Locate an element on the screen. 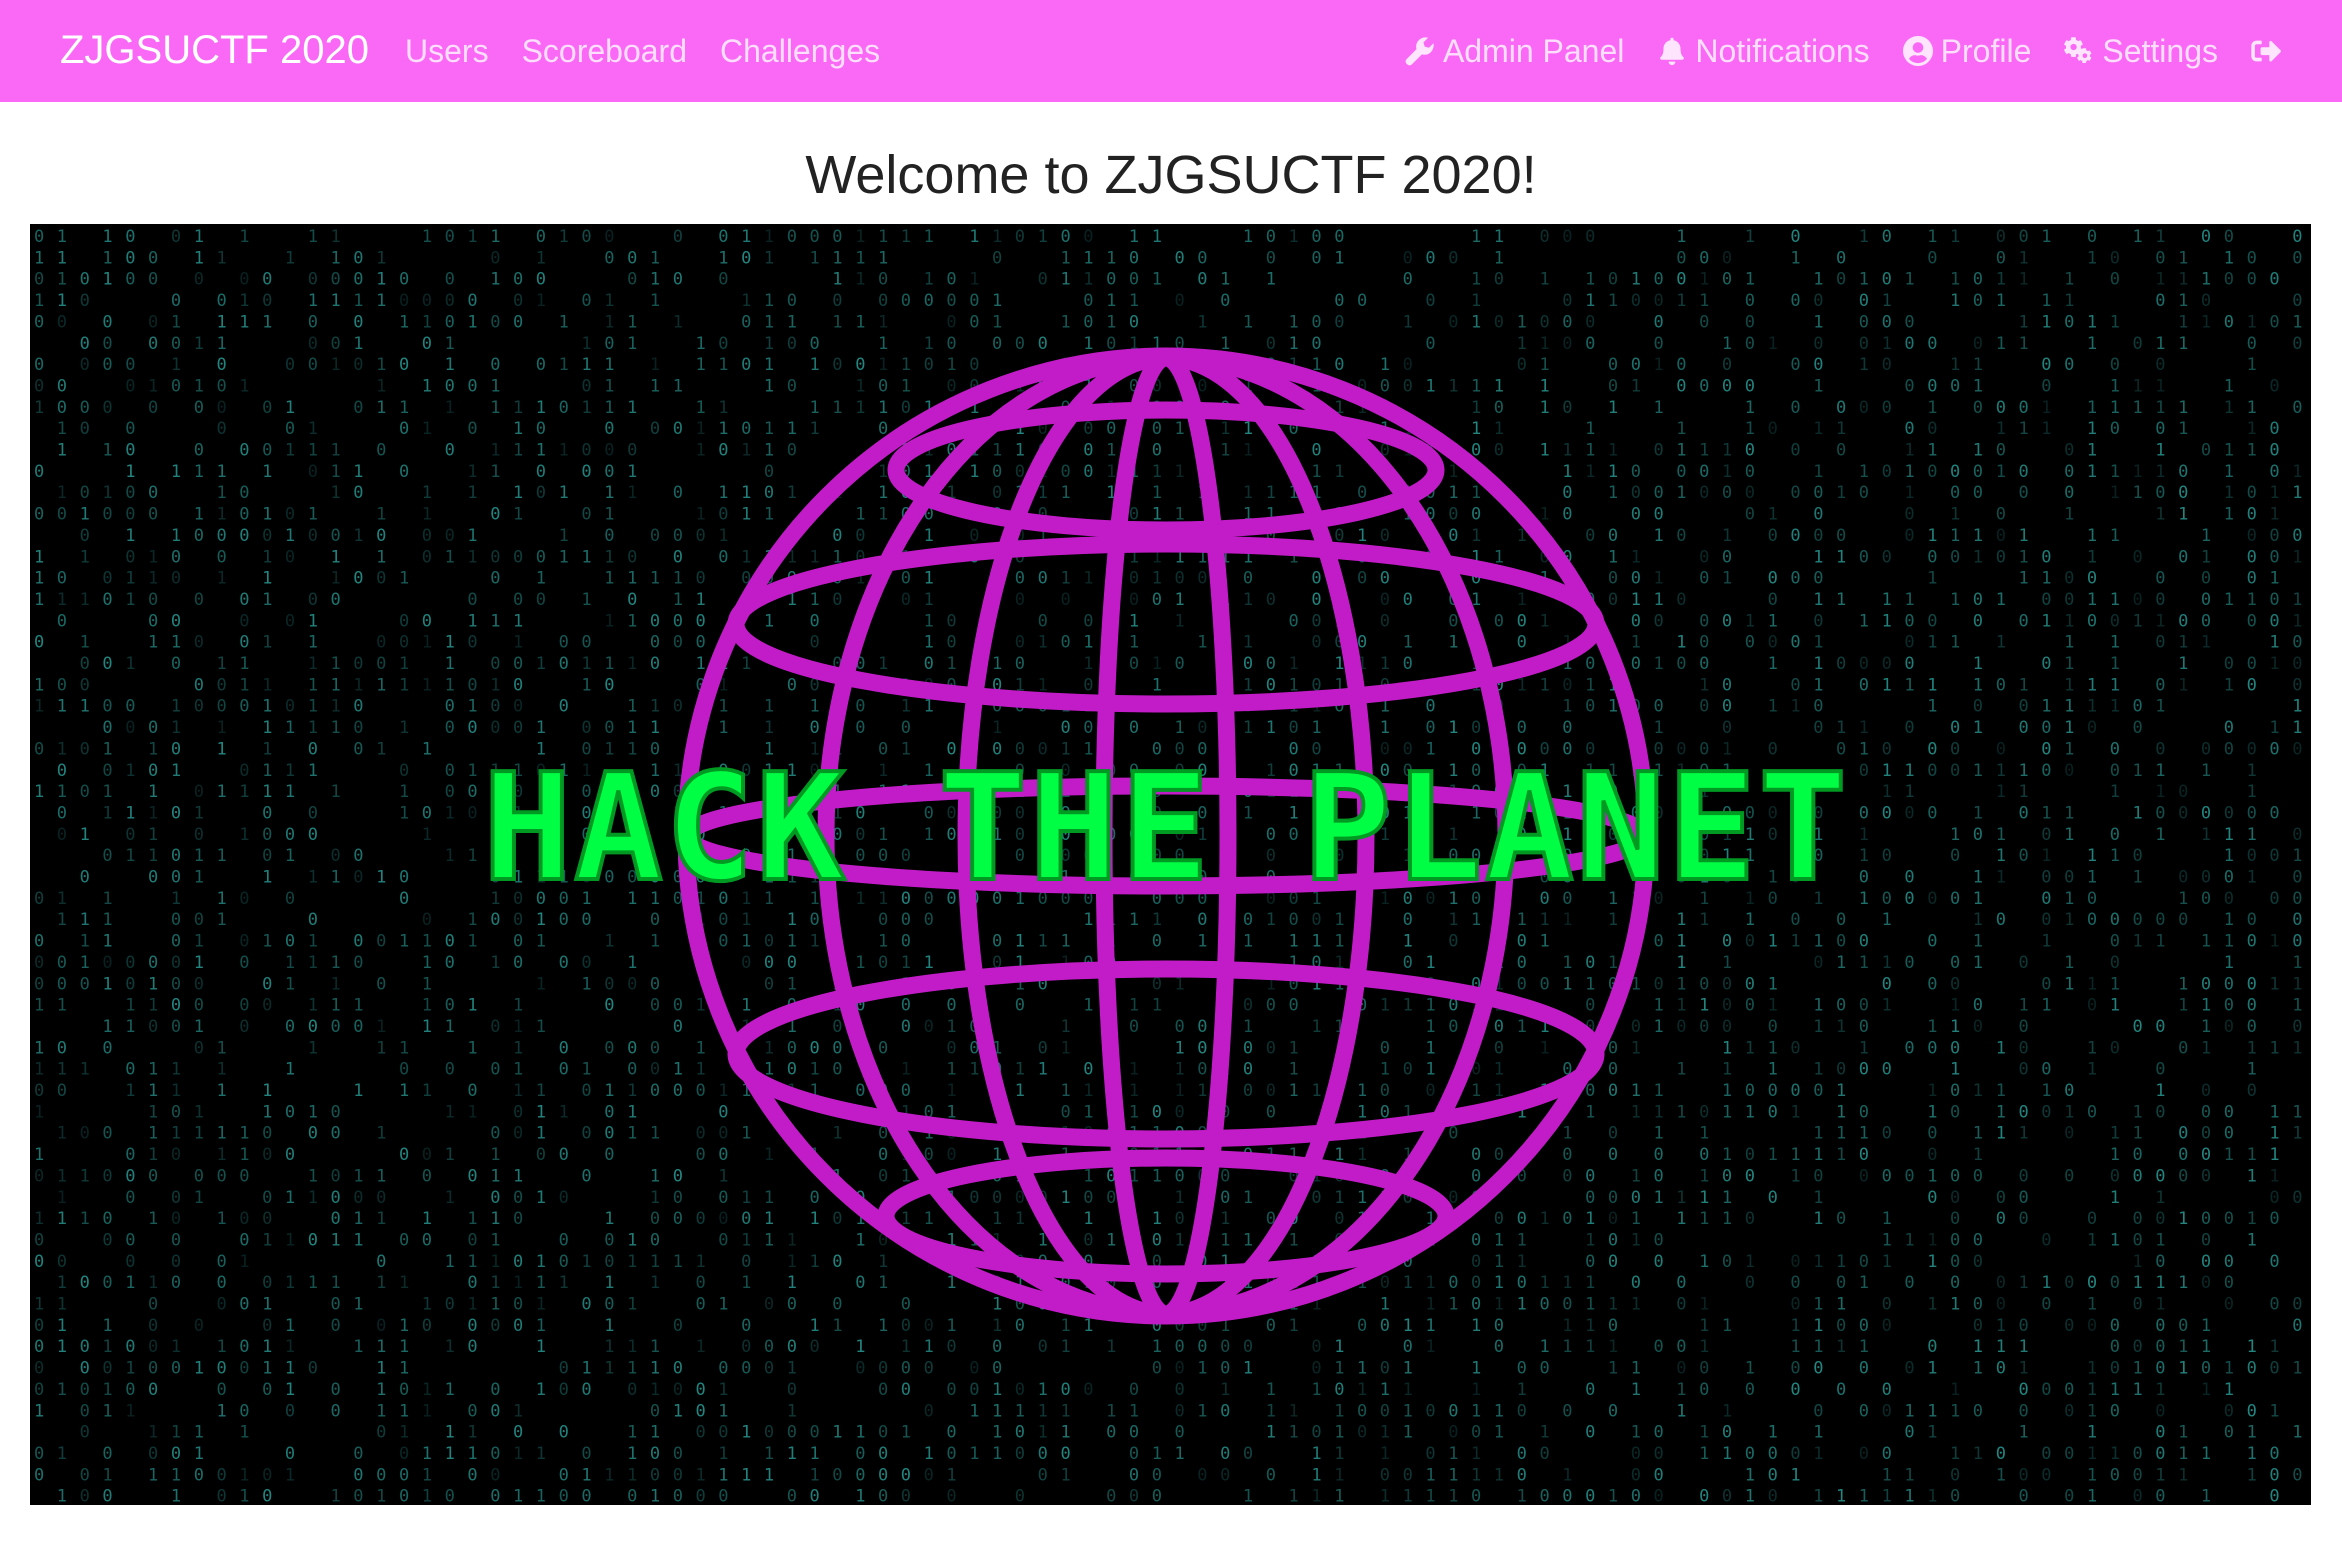 The image size is (2342, 1548). nav-notifications-link: Notifications is located at coordinates (1763, 51).